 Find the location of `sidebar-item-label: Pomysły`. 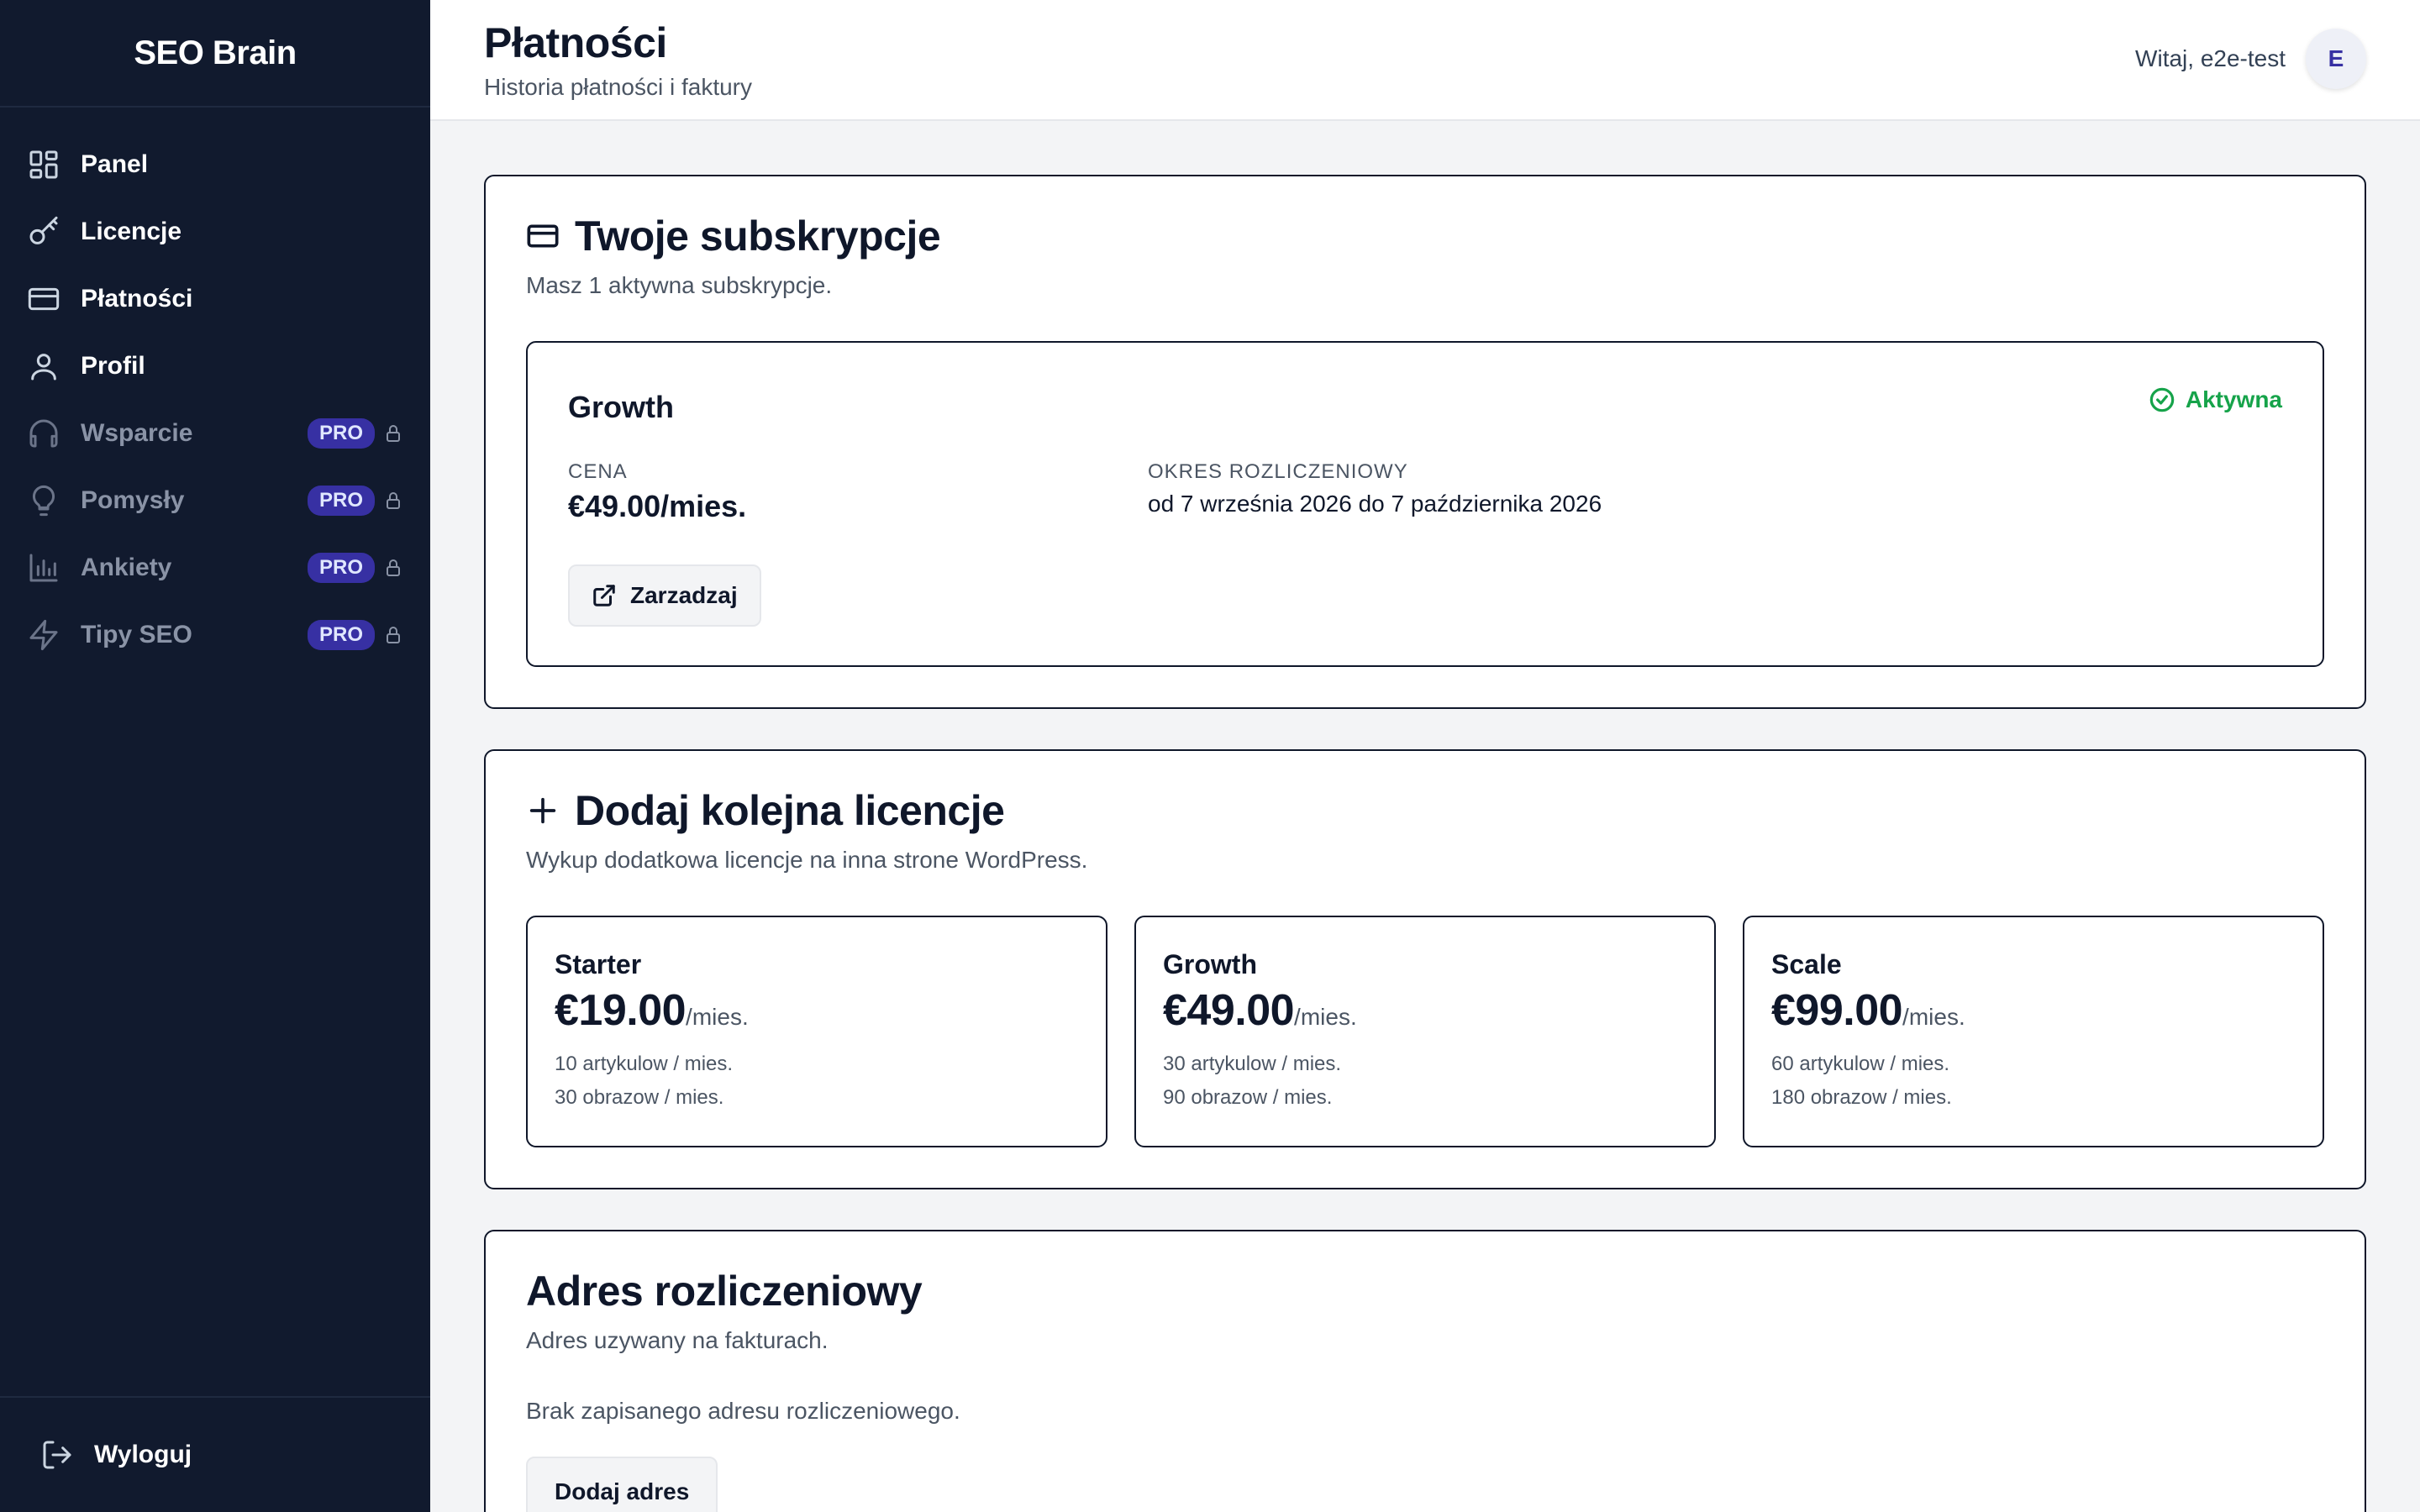

sidebar-item-label: Pomysły is located at coordinates (133, 500).